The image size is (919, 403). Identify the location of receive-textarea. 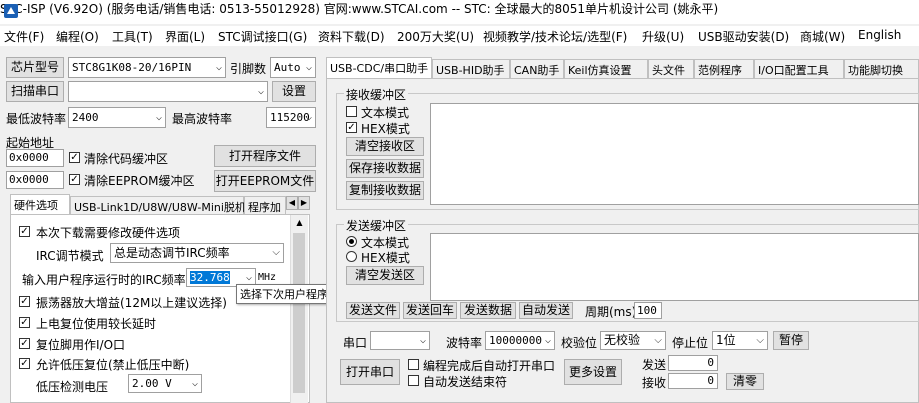
(674, 154).